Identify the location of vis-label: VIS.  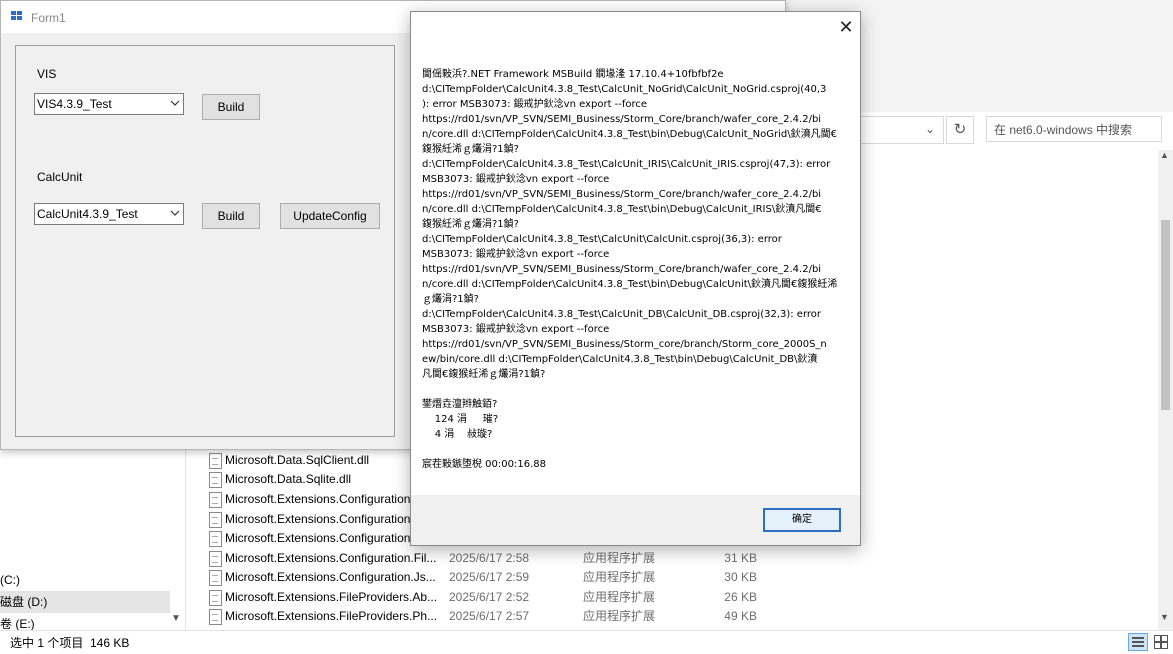
(47, 74).